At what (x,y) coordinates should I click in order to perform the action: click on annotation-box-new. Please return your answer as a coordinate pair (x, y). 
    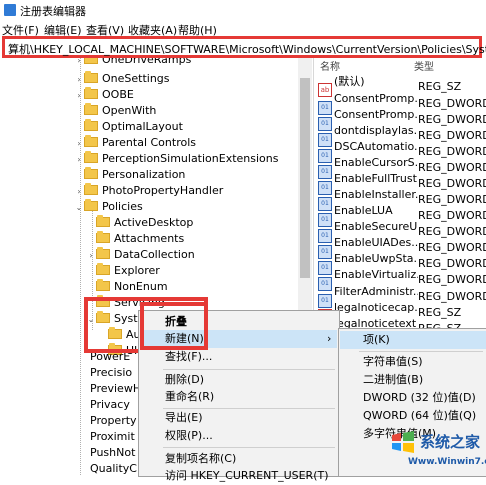
    Looking at the image, I should click on (174, 326).